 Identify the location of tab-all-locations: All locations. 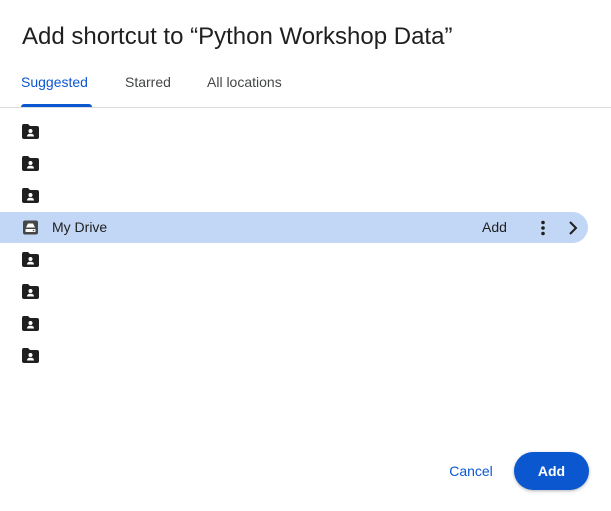
(244, 82).